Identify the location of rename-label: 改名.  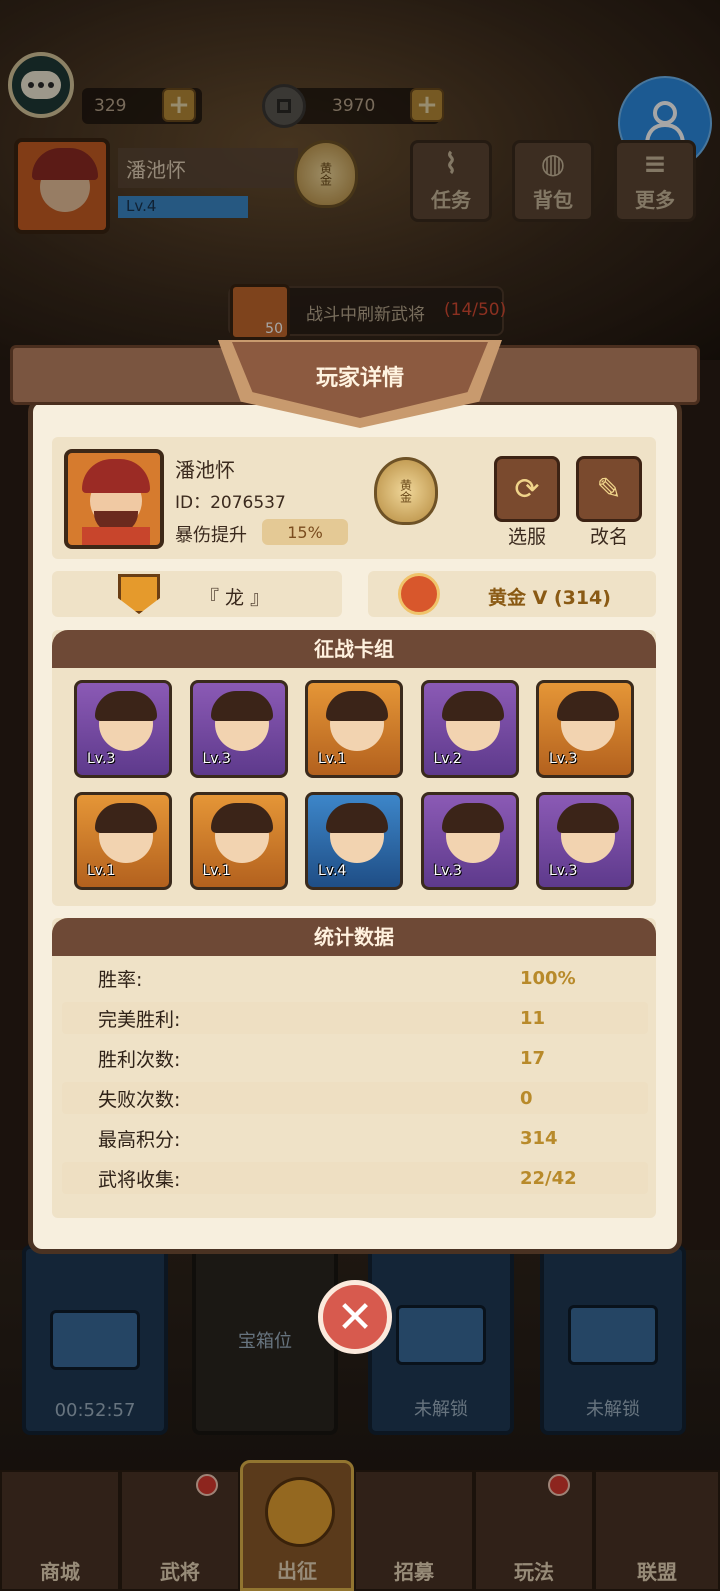
(608, 537).